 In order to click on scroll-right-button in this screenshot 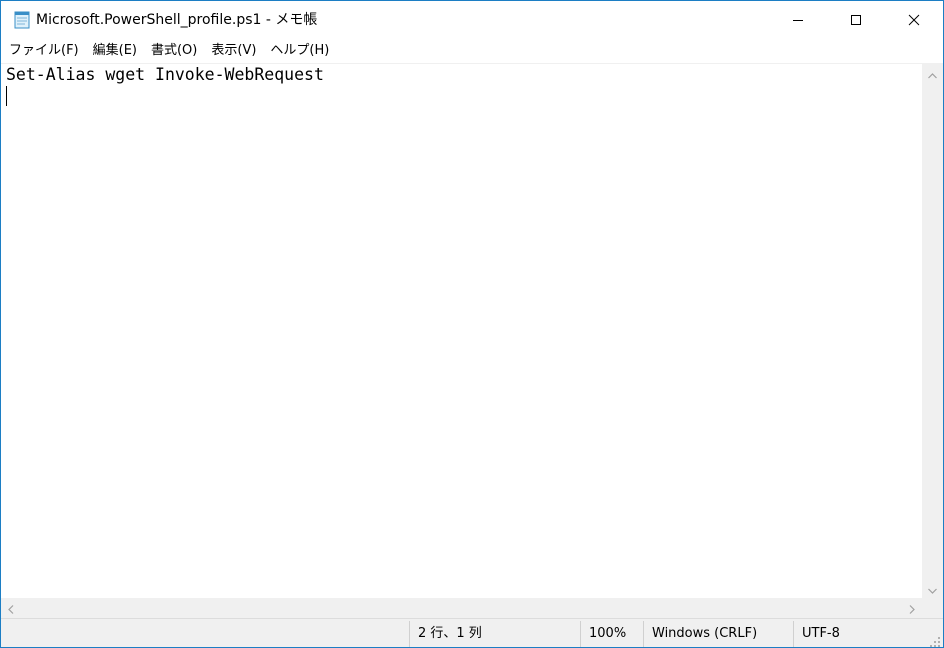, I will do `click(912, 608)`.